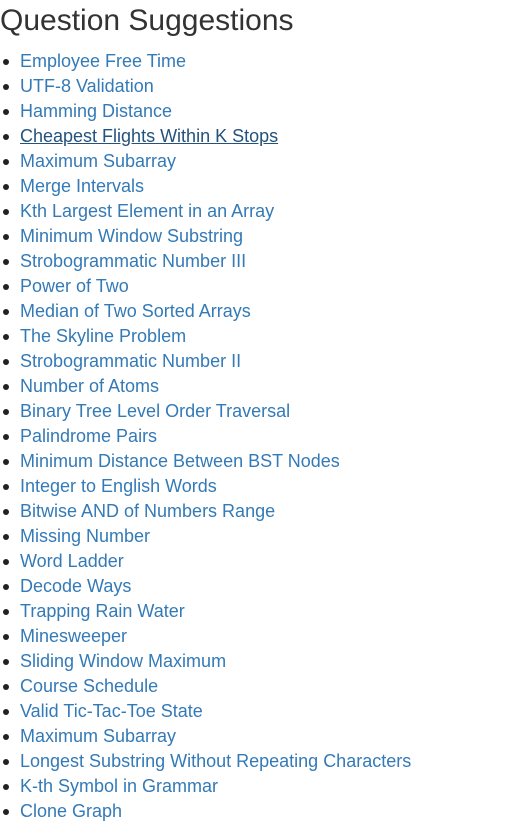  What do you see at coordinates (88, 436) in the screenshot?
I see `question-link: Palindrome Pairs` at bounding box center [88, 436].